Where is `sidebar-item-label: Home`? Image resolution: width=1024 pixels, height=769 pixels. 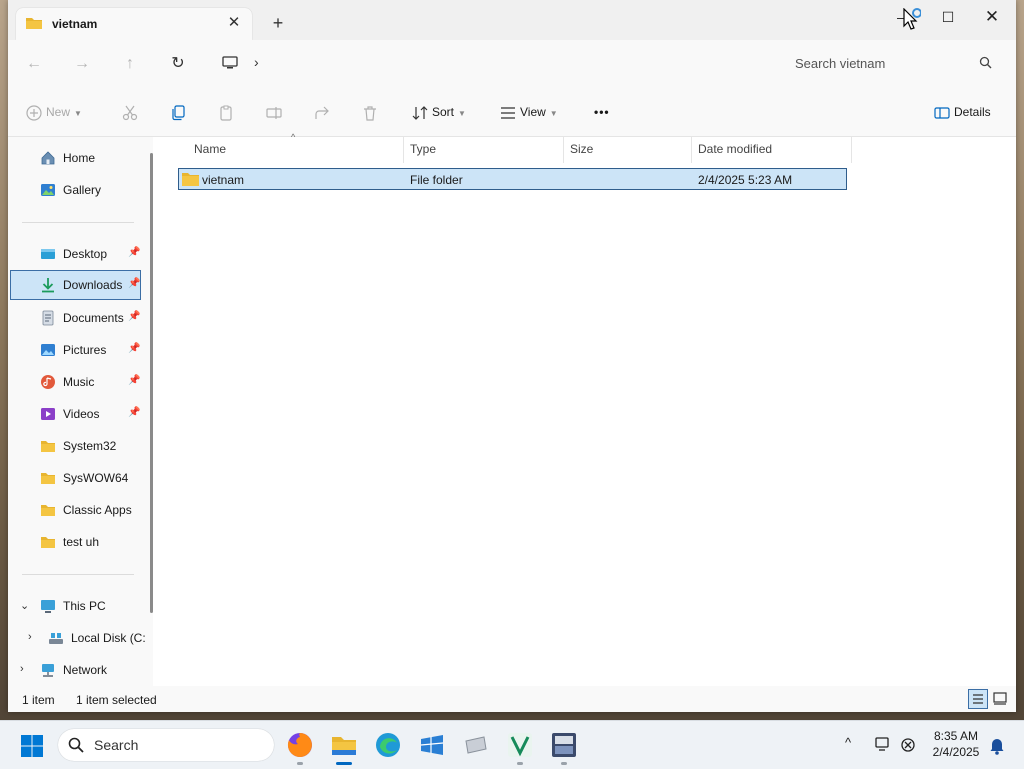 sidebar-item-label: Home is located at coordinates (79, 158).